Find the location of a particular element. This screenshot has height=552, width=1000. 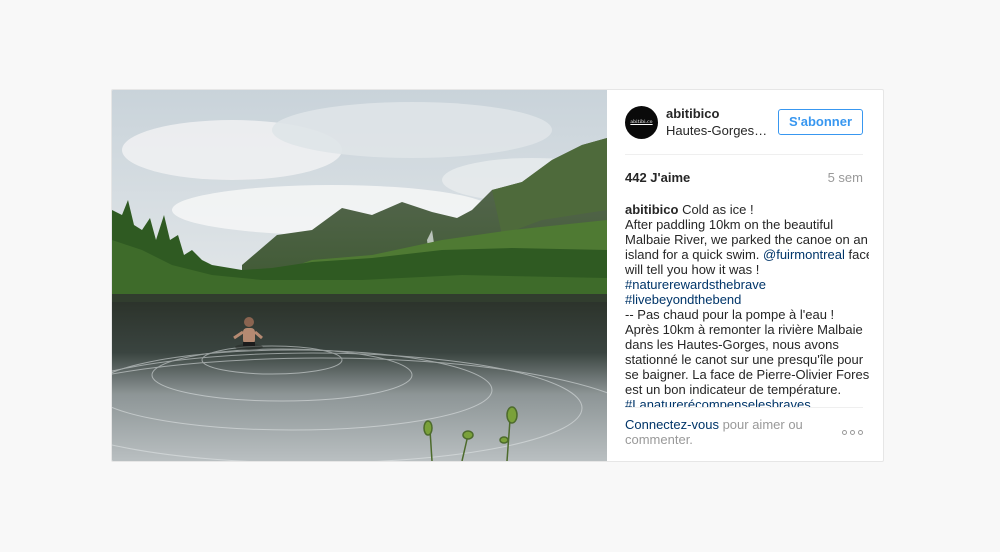

username-link: abitibico is located at coordinates (721, 114).